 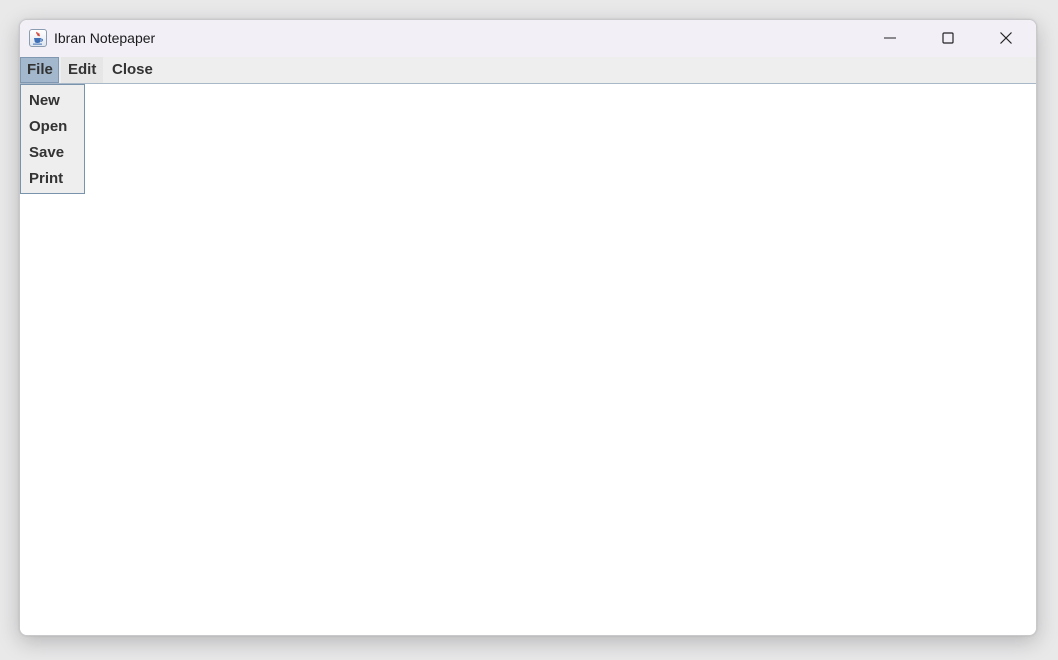 I want to click on maximize-button, so click(x=948, y=38).